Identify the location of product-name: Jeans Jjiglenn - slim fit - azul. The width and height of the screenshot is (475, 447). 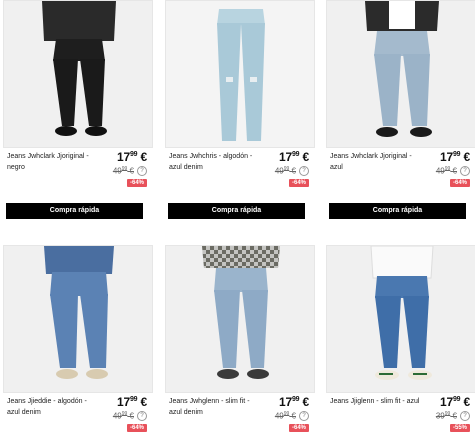
(376, 401).